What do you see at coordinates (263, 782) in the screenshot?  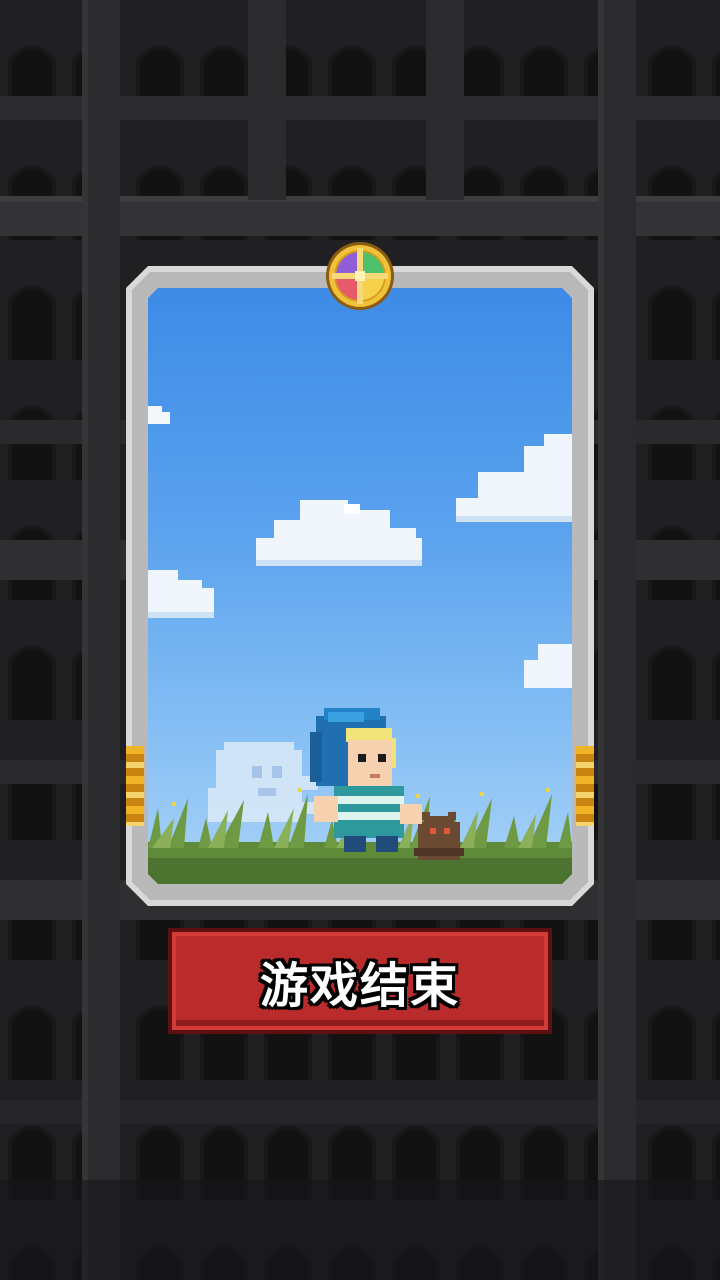 I see `cloud-ghost-icon` at bounding box center [263, 782].